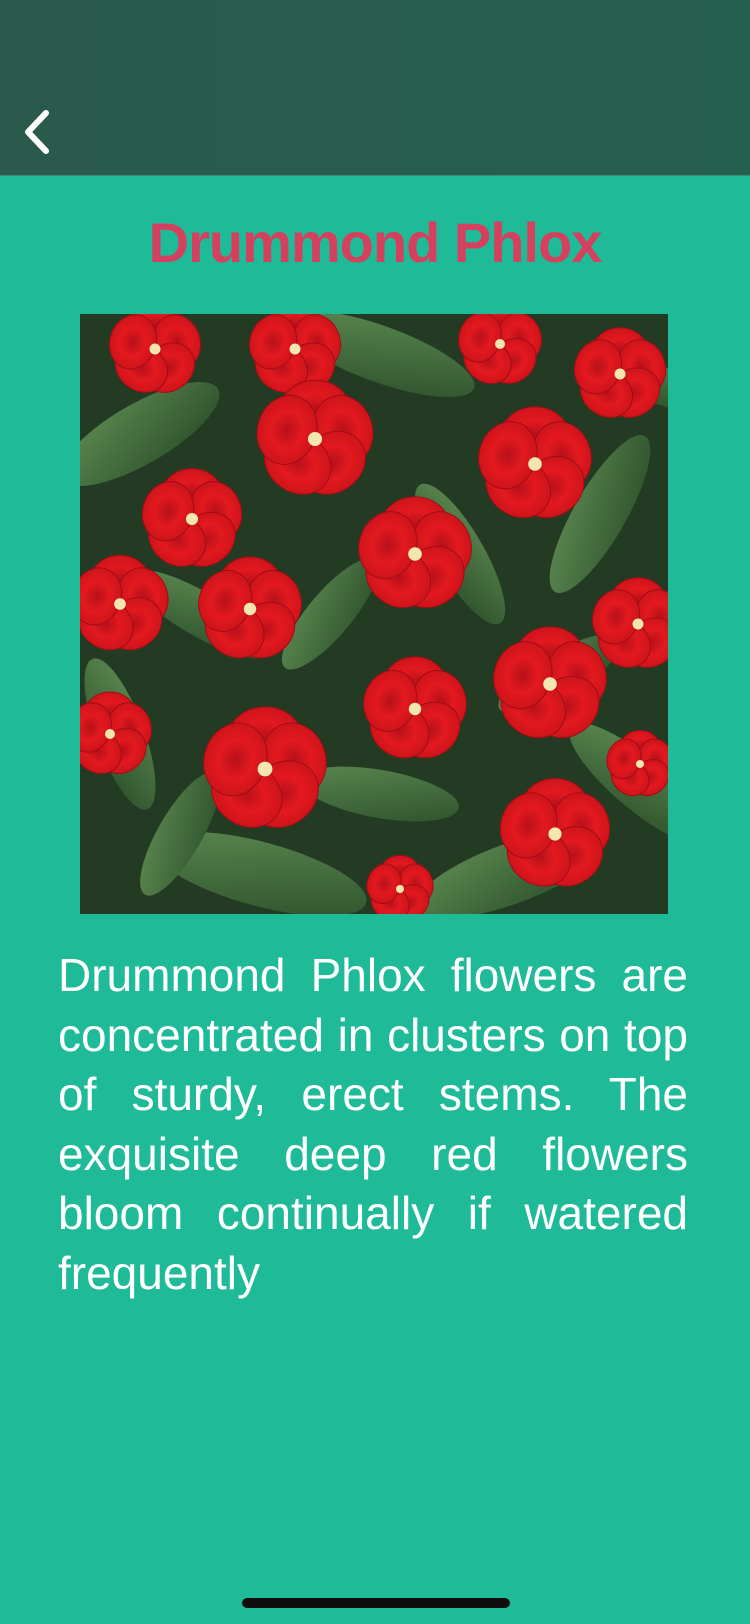  Describe the element at coordinates (376, 1603) in the screenshot. I see `home-indicator` at that location.